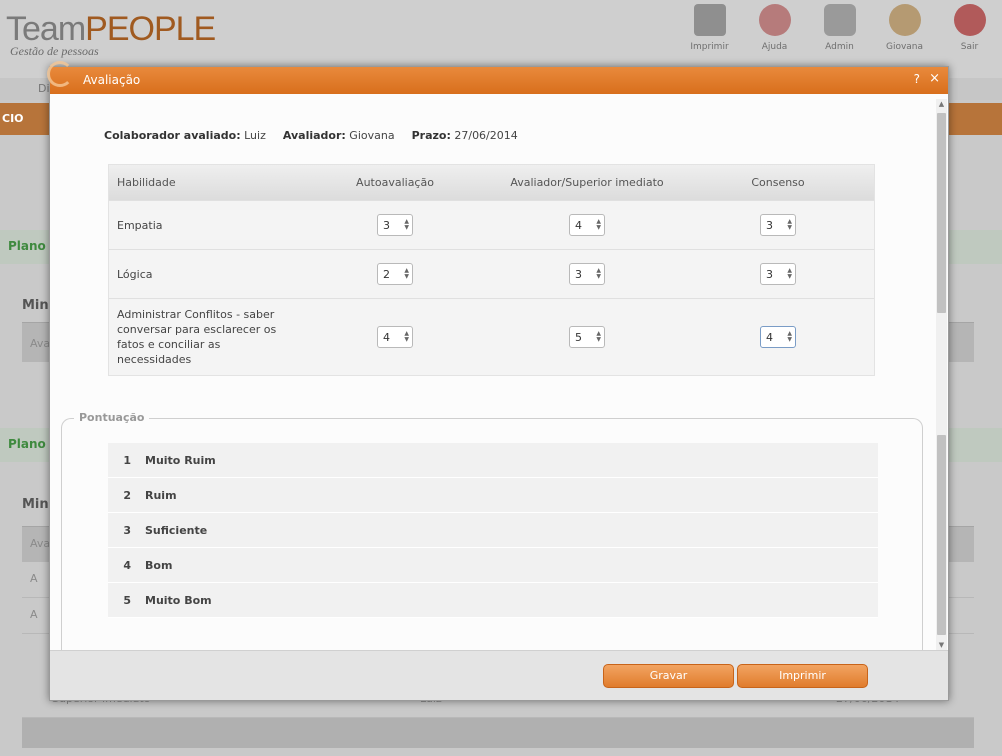 The width and height of the screenshot is (1002, 756). I want to click on skill-name: Empatia, so click(140, 225).